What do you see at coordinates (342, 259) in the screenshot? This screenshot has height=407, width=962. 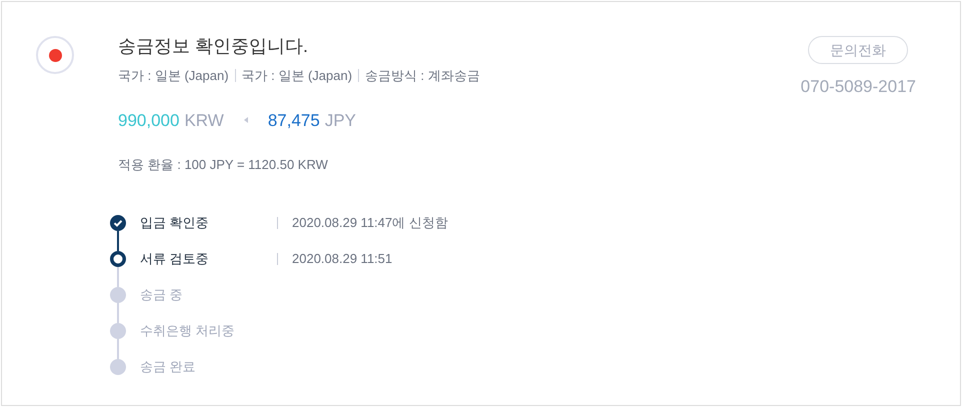 I see `step-date: 2020.08.29 11:51` at bounding box center [342, 259].